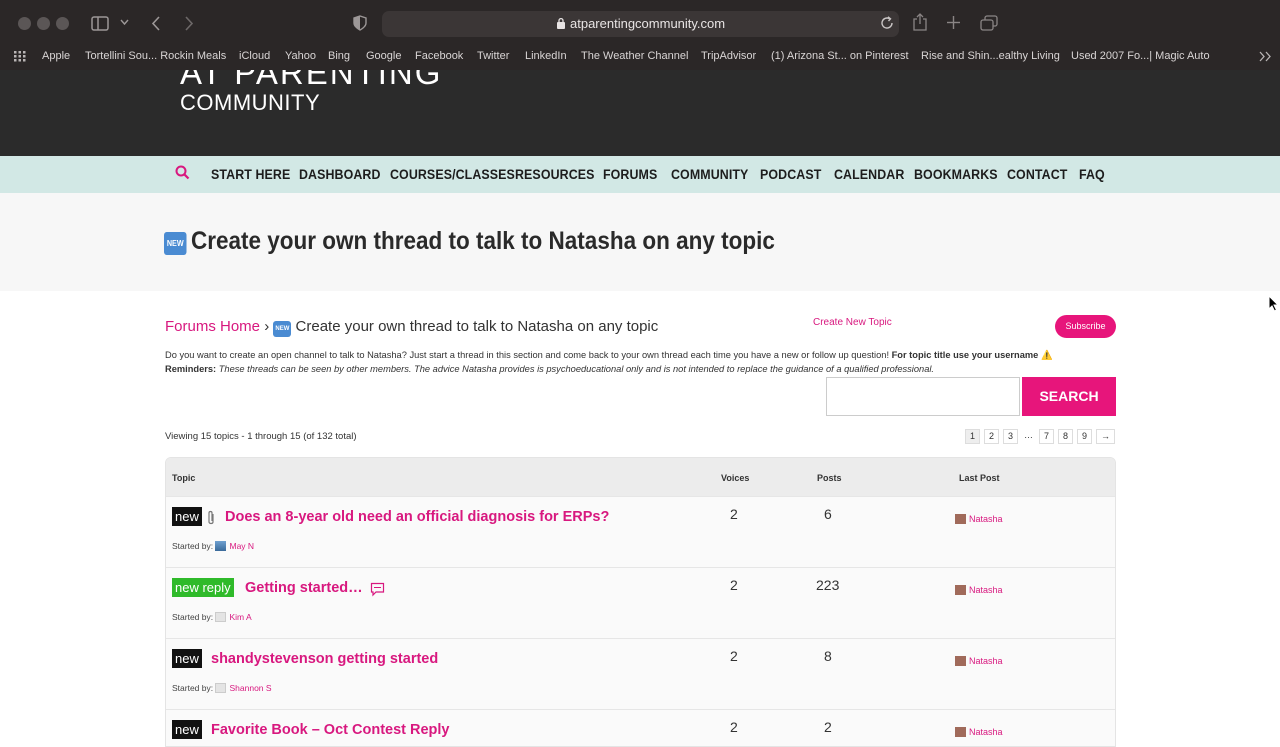 The width and height of the screenshot is (1280, 747). What do you see at coordinates (156, 23) in the screenshot?
I see `back-arrow-icon` at bounding box center [156, 23].